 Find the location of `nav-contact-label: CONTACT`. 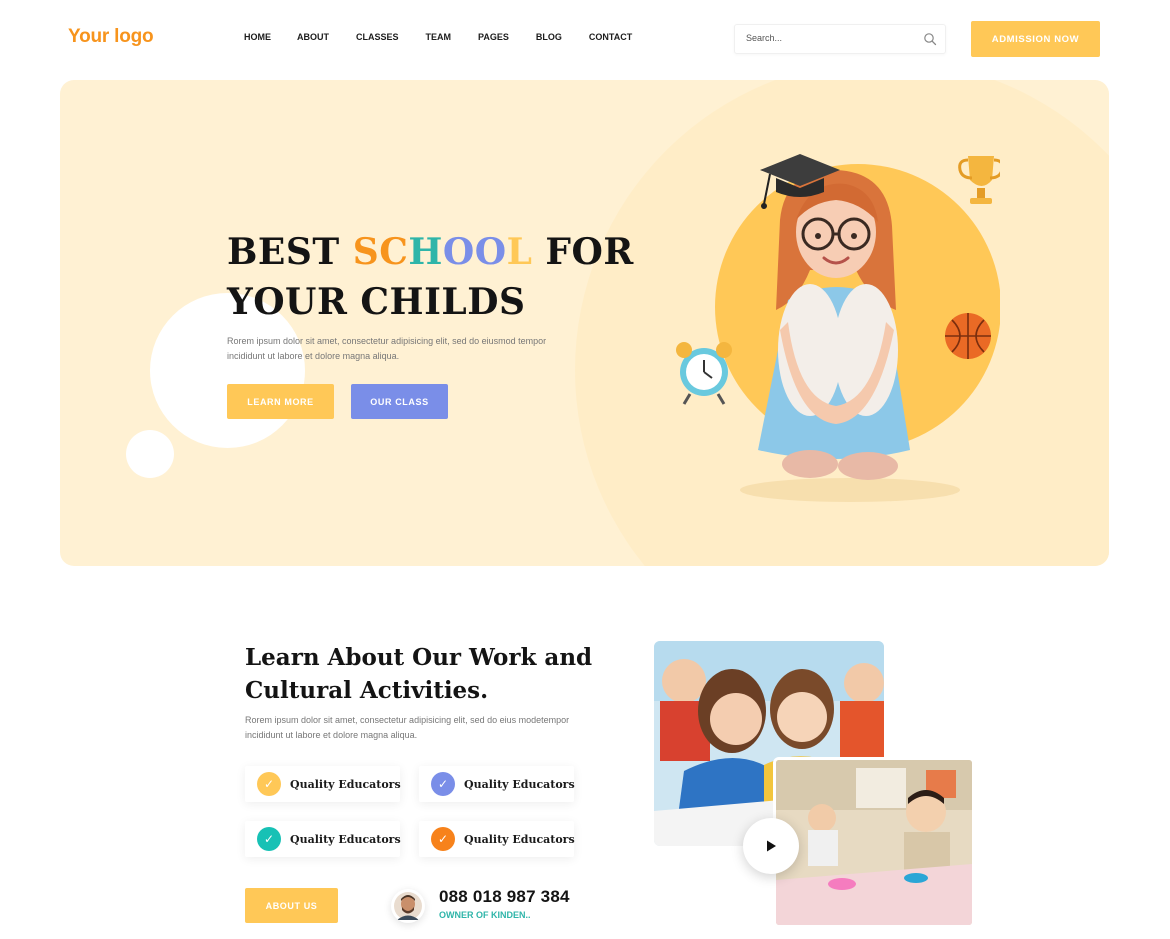

nav-contact-label: CONTACT is located at coordinates (610, 37).